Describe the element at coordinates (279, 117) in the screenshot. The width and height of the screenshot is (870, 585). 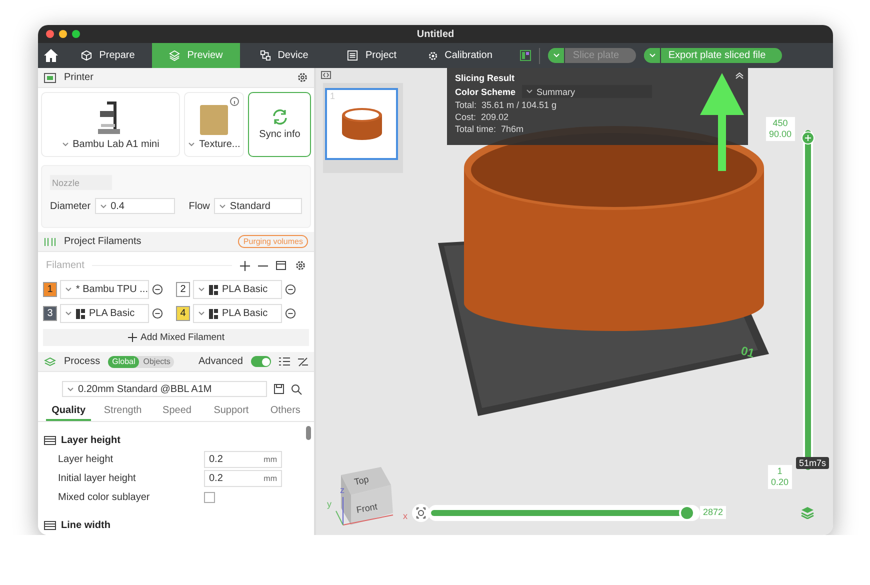
I see `sync-icon` at that location.